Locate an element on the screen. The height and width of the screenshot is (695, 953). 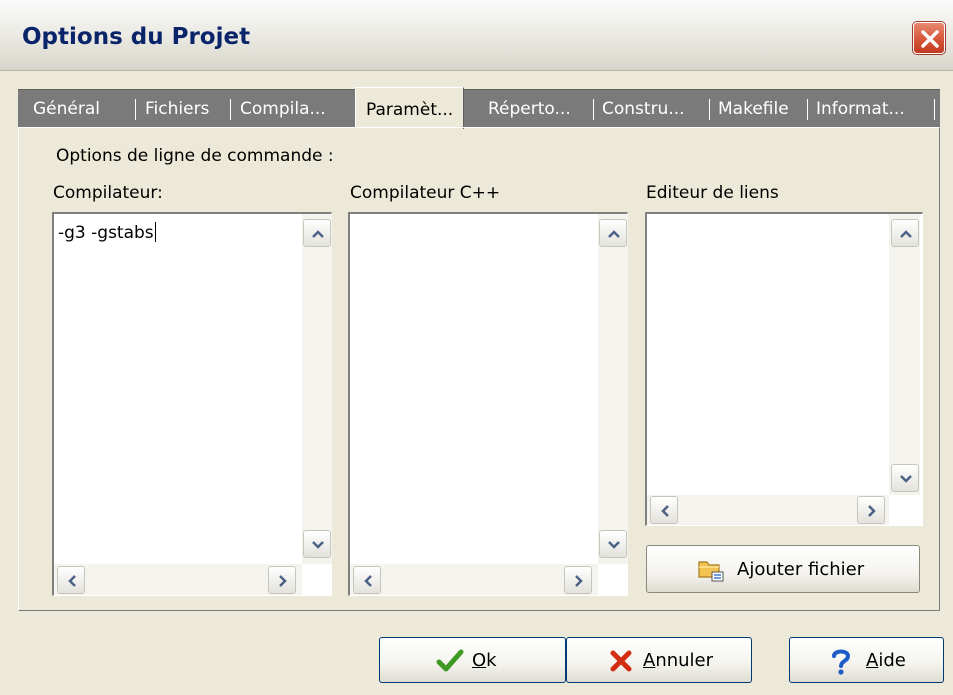
folder-icon is located at coordinates (711, 571).